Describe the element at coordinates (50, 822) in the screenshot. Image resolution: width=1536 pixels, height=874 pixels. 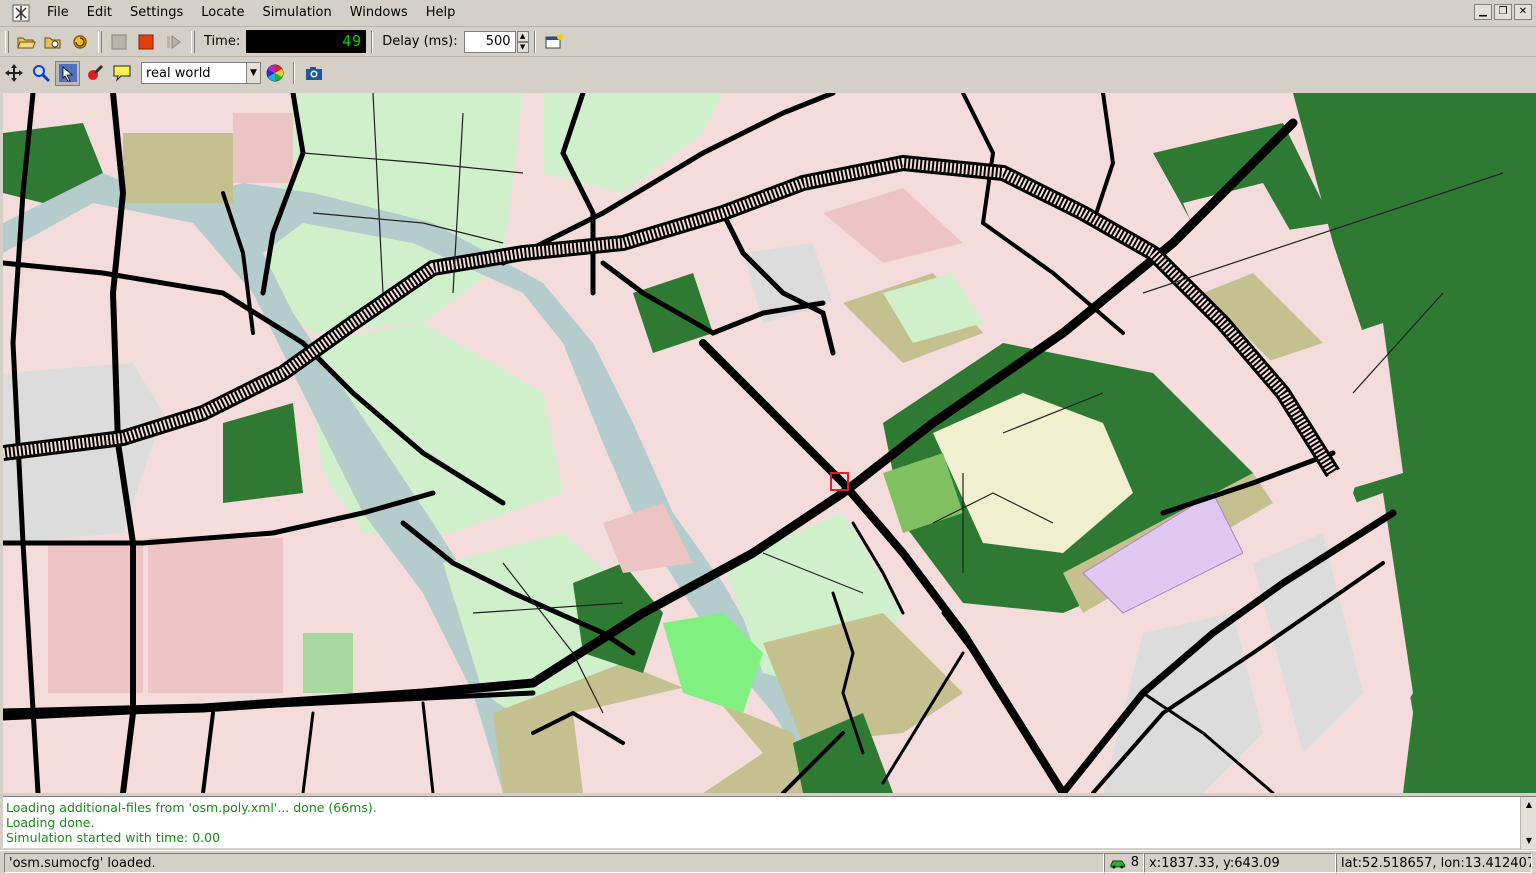
I see `log-line: Loading done.` at that location.